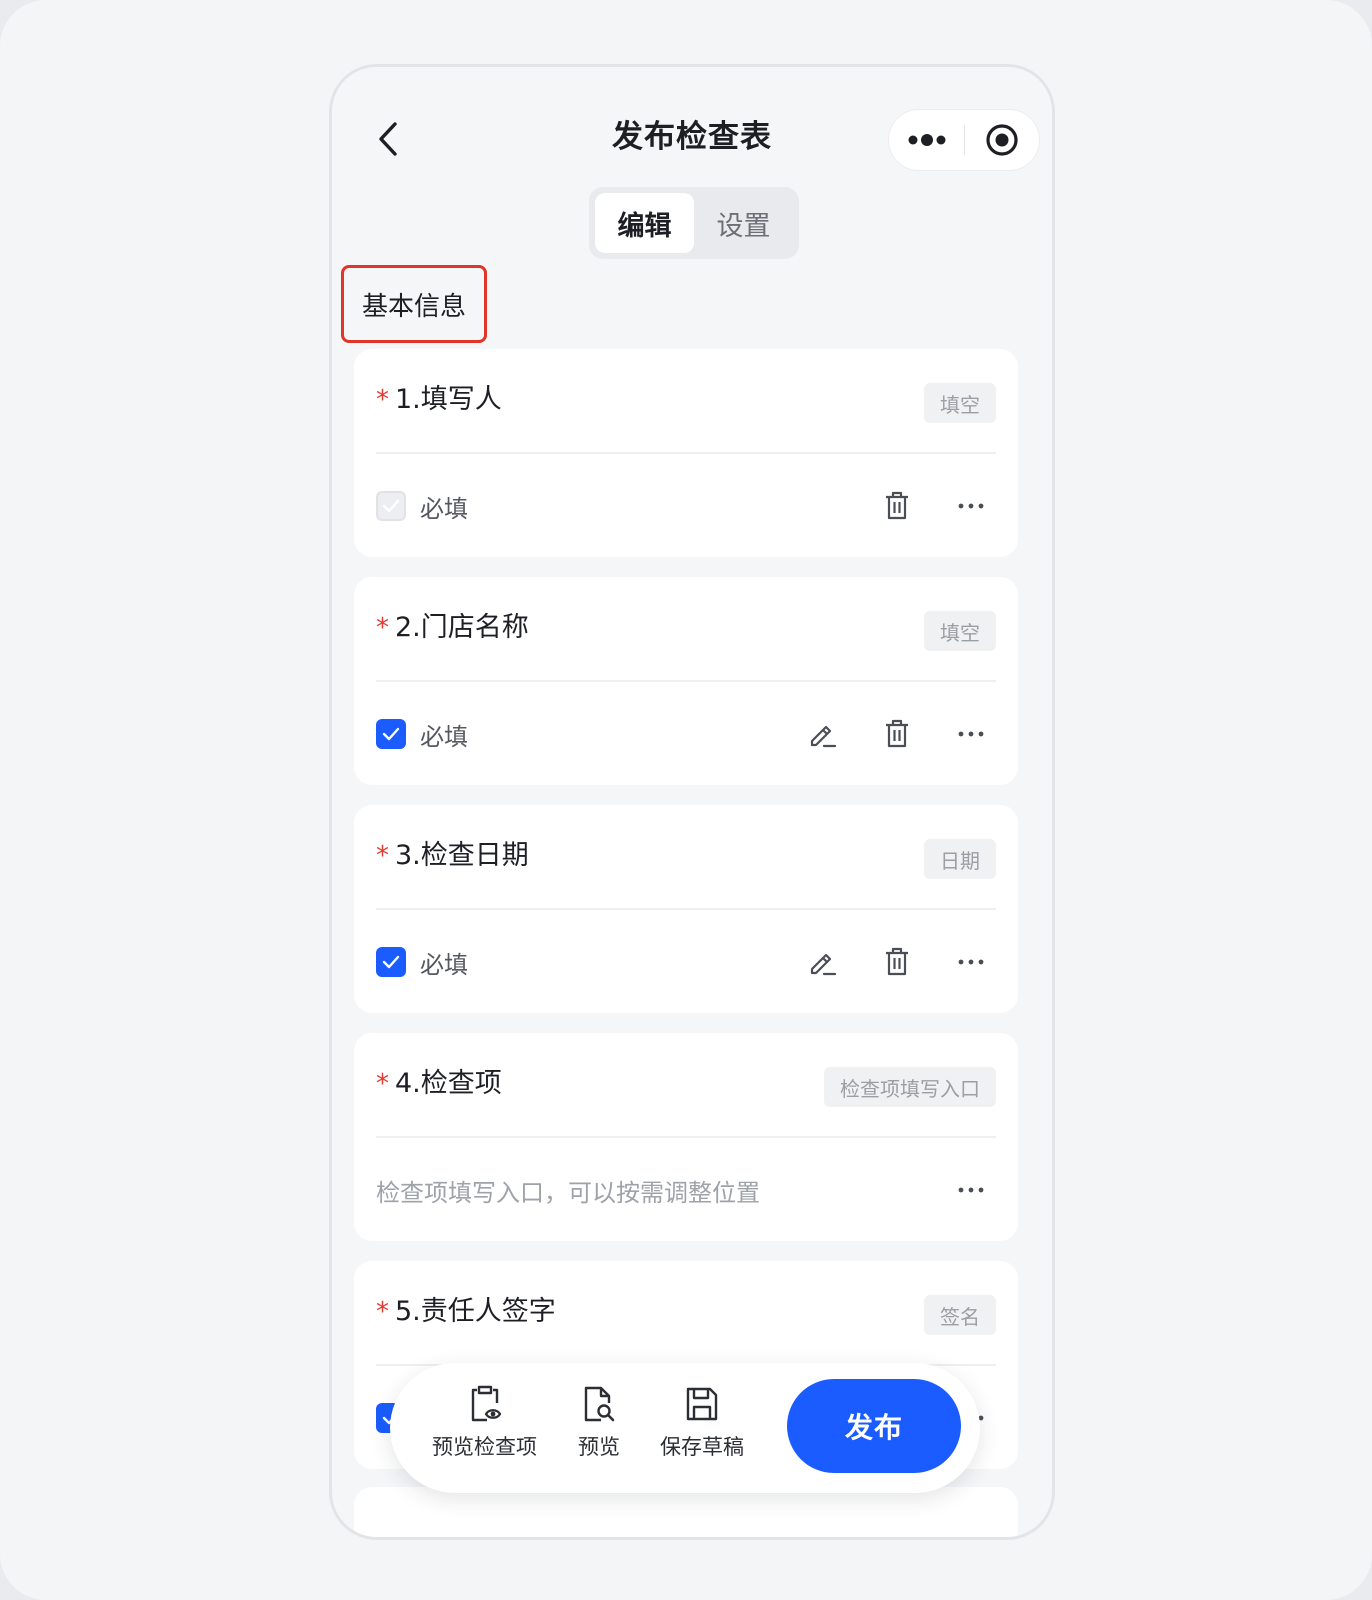 This screenshot has width=1372, height=1600. What do you see at coordinates (462, 627) in the screenshot?
I see `question-label: 2.门店名称` at bounding box center [462, 627].